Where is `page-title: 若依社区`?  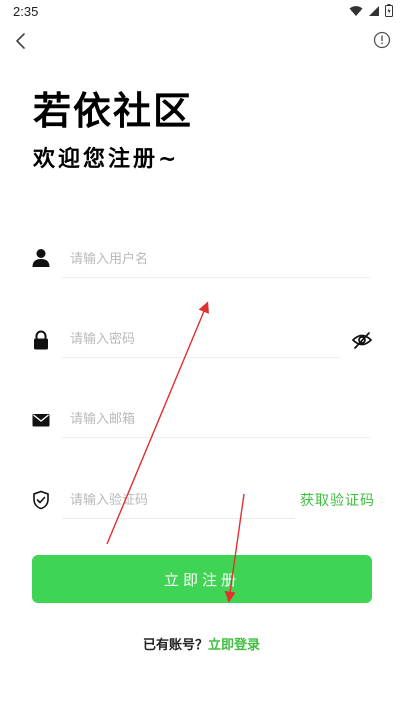
page-title: 若依社区 is located at coordinates (113, 111).